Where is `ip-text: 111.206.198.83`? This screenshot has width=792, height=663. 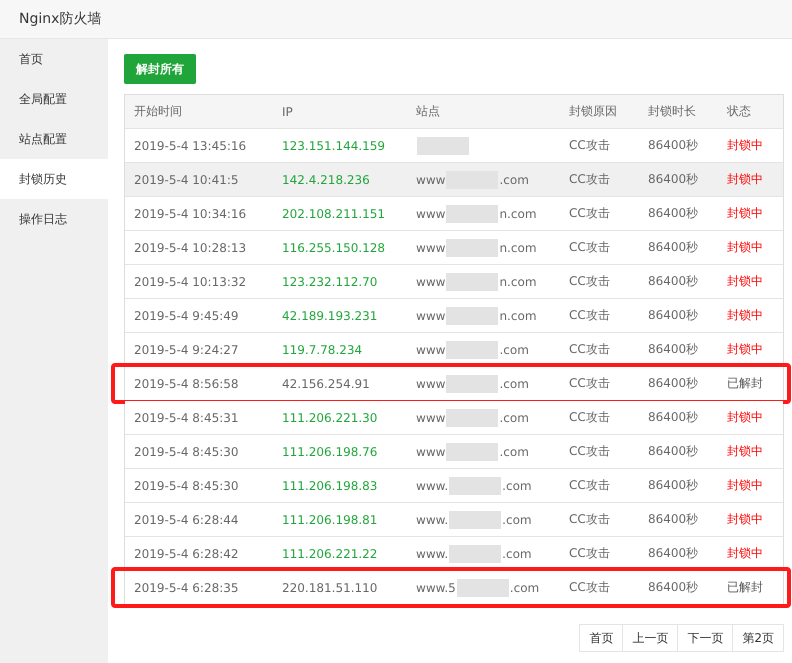
ip-text: 111.206.198.83 is located at coordinates (330, 485).